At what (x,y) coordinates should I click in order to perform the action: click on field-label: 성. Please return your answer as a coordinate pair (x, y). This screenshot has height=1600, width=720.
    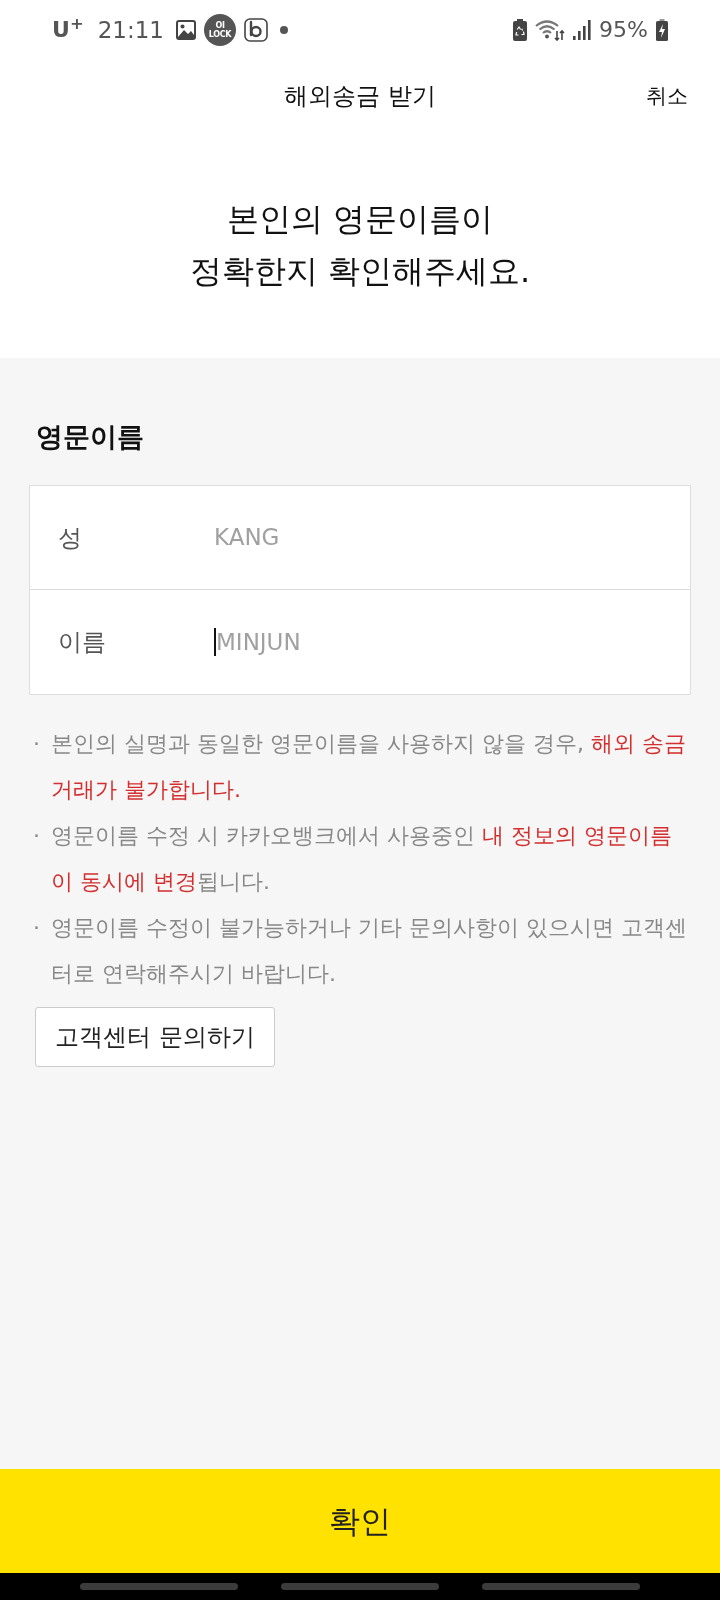
    Looking at the image, I should click on (70, 538).